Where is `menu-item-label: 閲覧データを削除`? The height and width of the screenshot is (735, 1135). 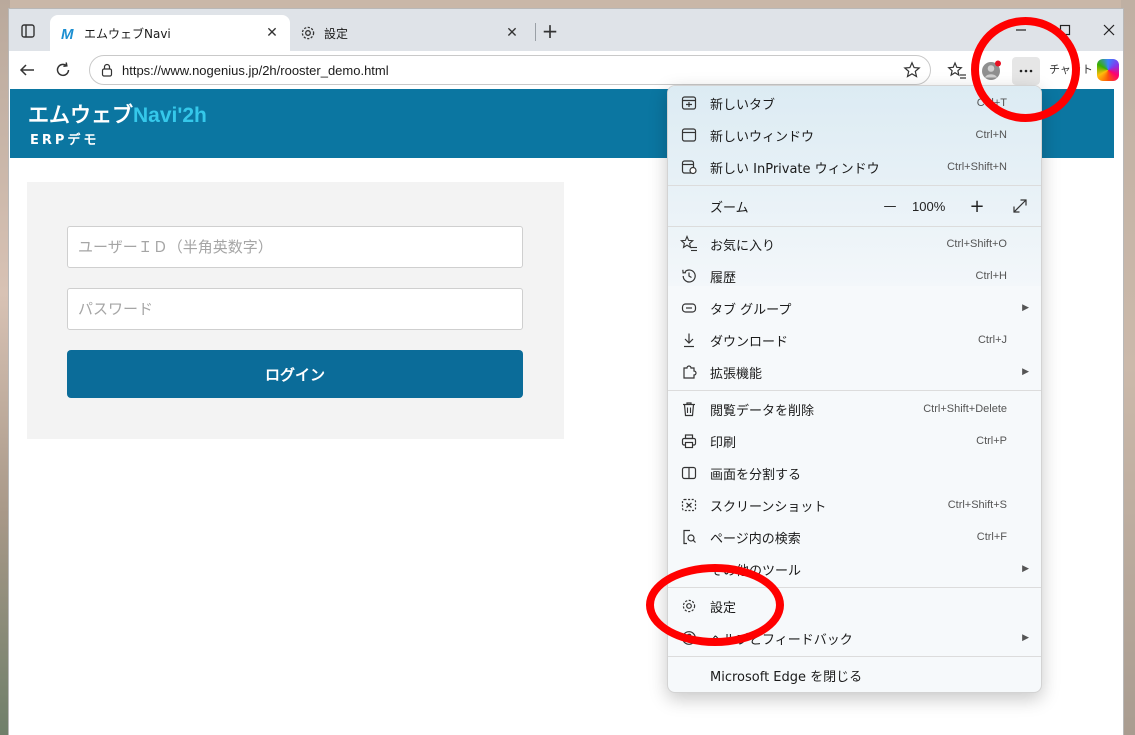 menu-item-label: 閲覧データを削除 is located at coordinates (762, 411).